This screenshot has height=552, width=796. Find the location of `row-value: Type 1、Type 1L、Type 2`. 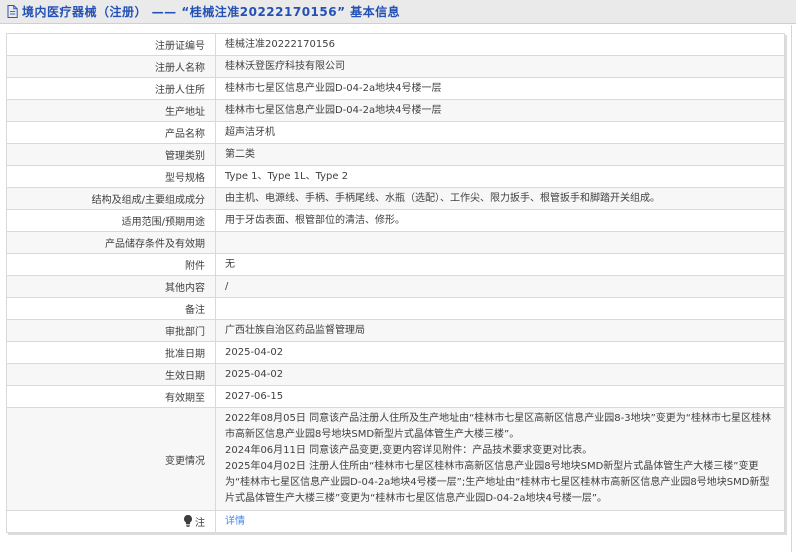

row-value: Type 1、Type 1L、Type 2 is located at coordinates (500, 176).